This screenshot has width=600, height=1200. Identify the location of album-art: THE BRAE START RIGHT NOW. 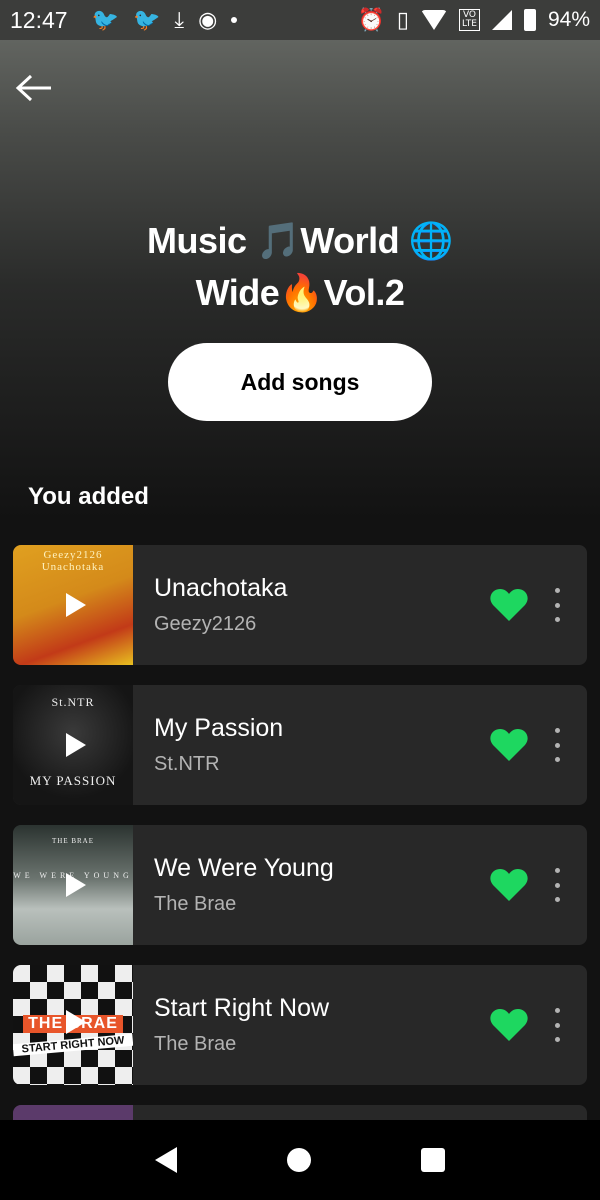
(73, 1025).